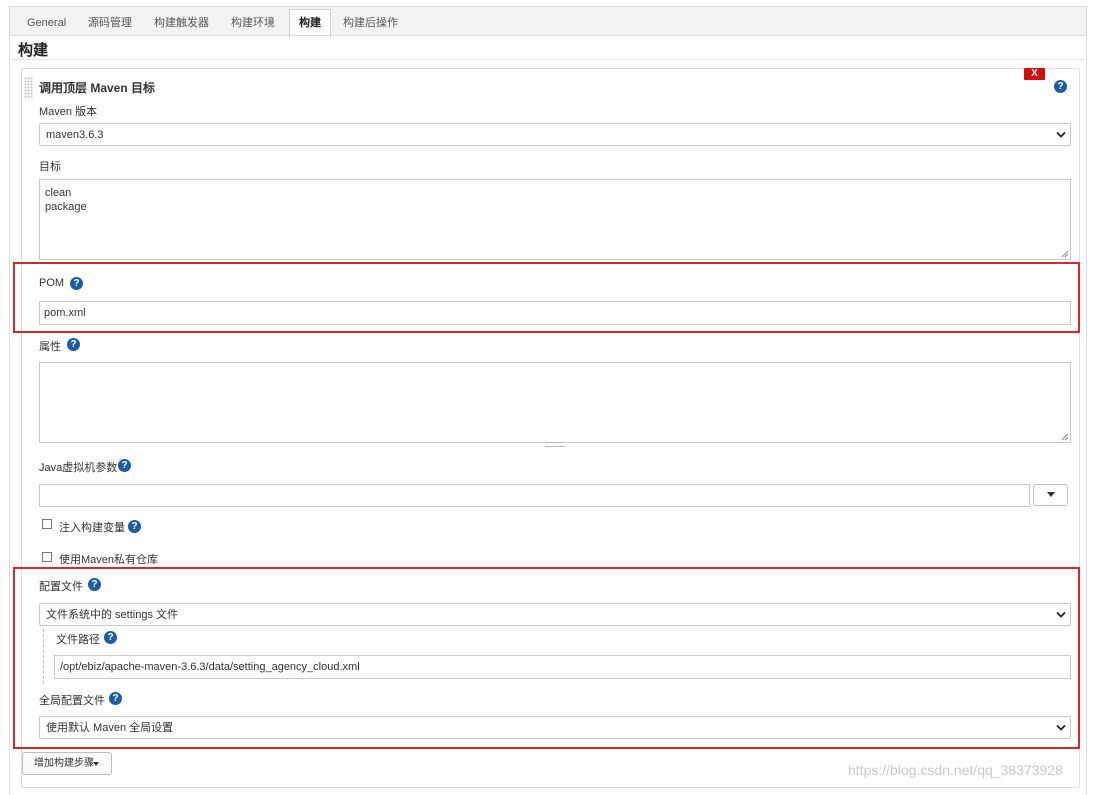  What do you see at coordinates (555, 219) in the screenshot?
I see `goals-textarea: clean package` at bounding box center [555, 219].